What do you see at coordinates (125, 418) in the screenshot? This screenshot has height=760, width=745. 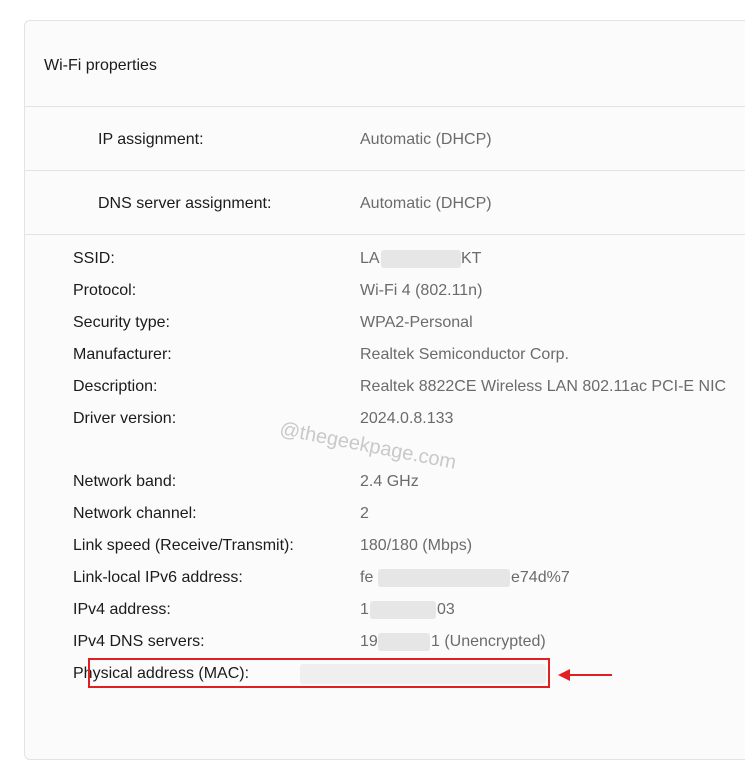 I see `property-label: Driver version:` at bounding box center [125, 418].